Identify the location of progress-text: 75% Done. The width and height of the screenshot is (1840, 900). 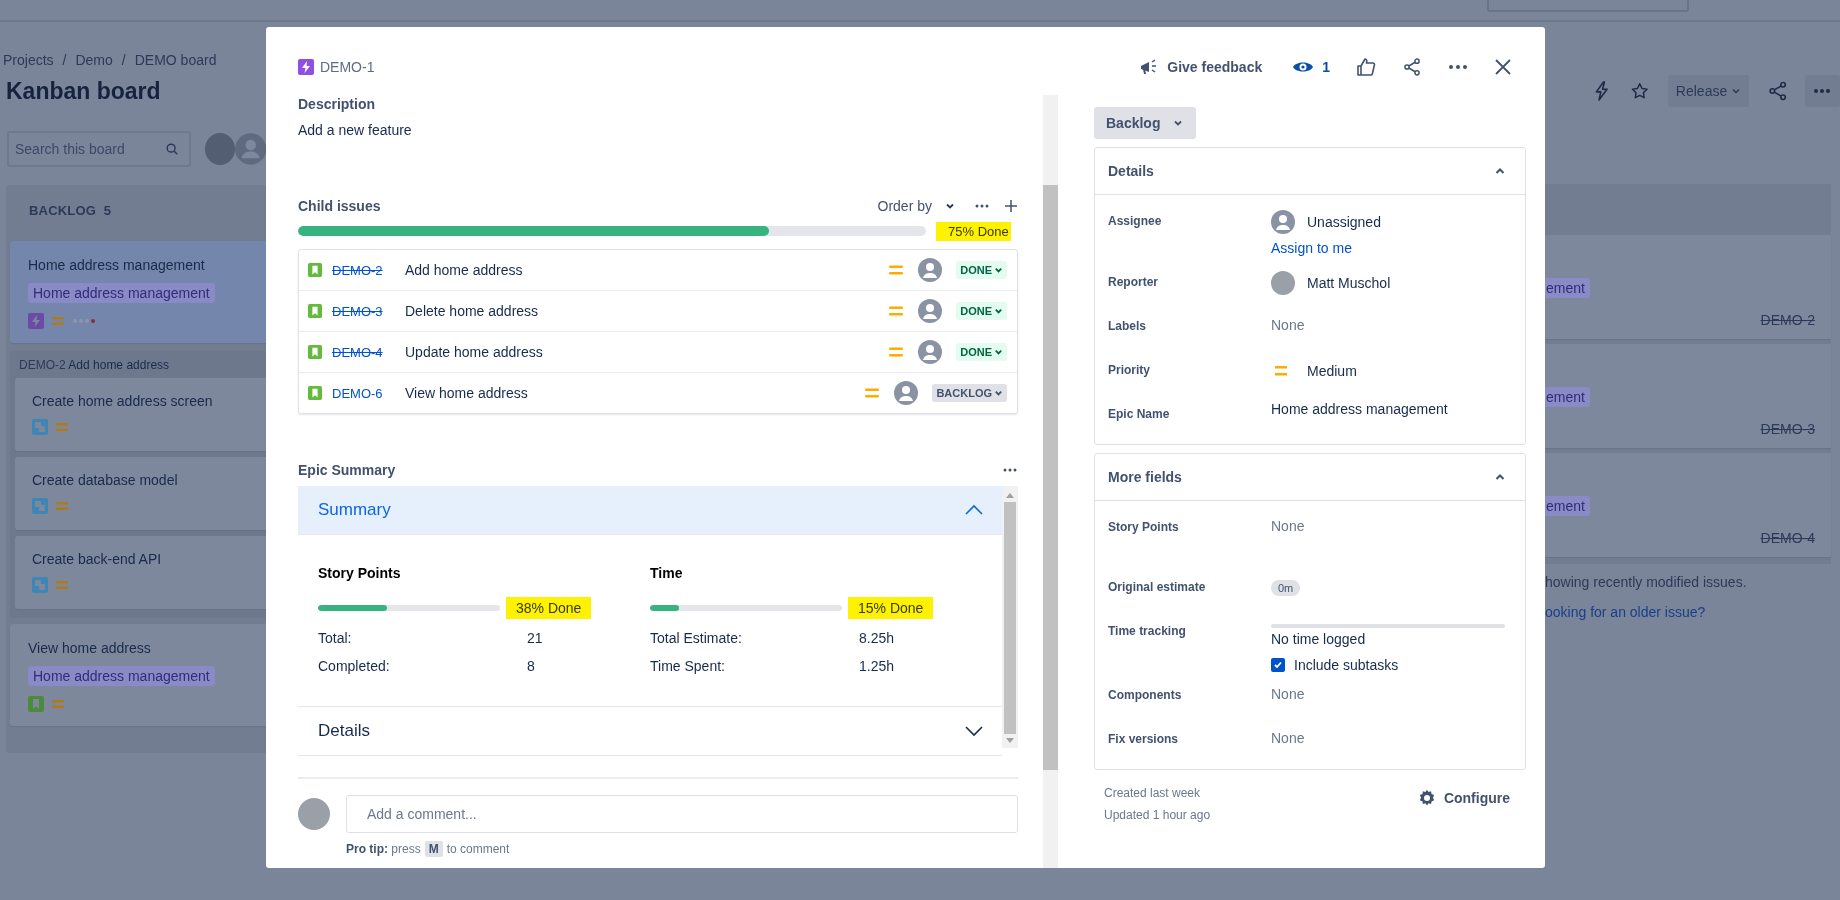
(973, 231).